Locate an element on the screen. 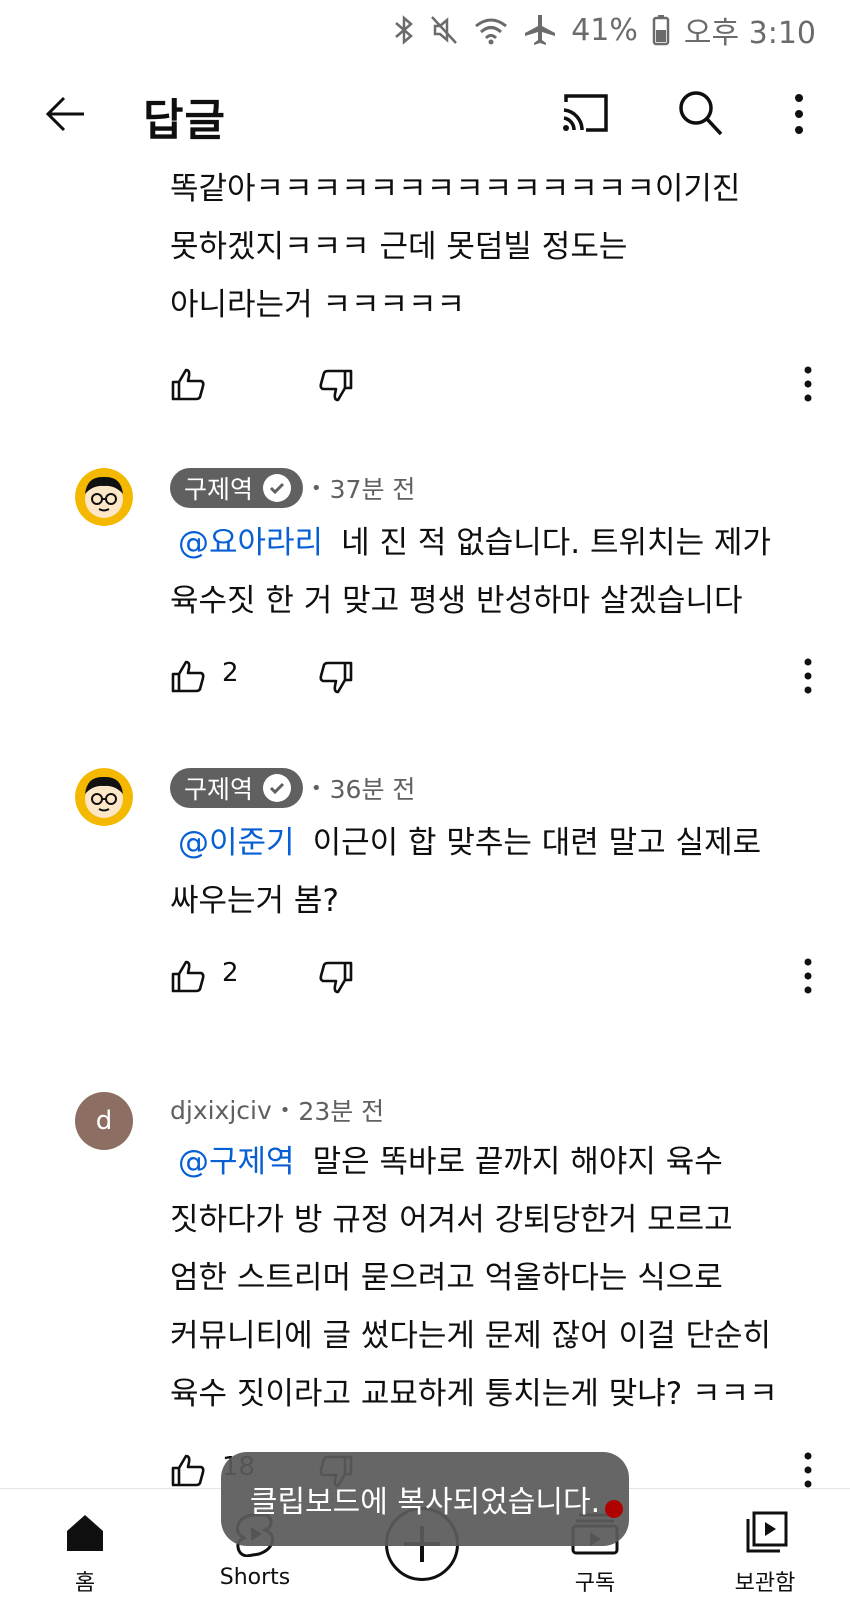 Image resolution: width=850 pixels, height=1602 pixels. comment-meta: 구제역 • 37분 전 is located at coordinates (292, 488).